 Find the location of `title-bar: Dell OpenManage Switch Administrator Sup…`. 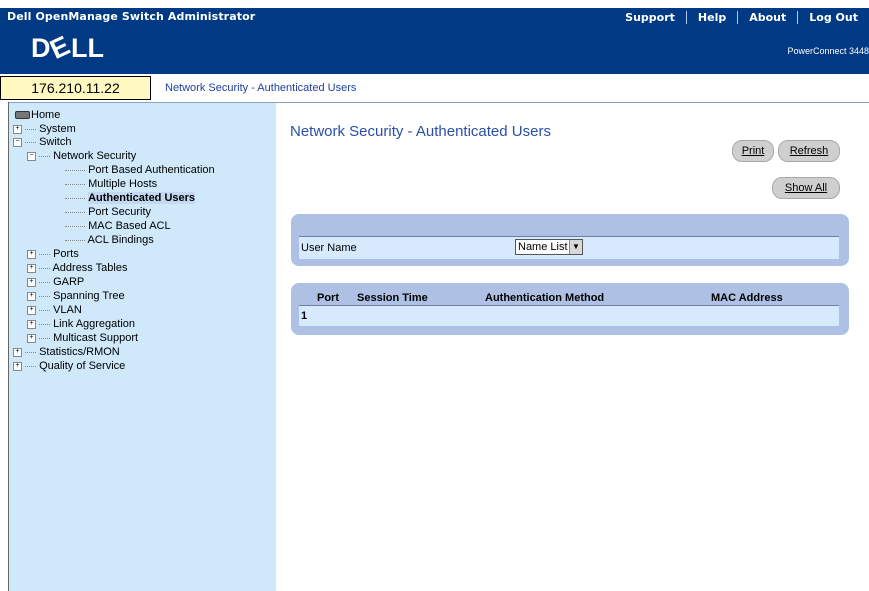

title-bar: Dell OpenManage Switch Administrator Sup… is located at coordinates (434, 17).